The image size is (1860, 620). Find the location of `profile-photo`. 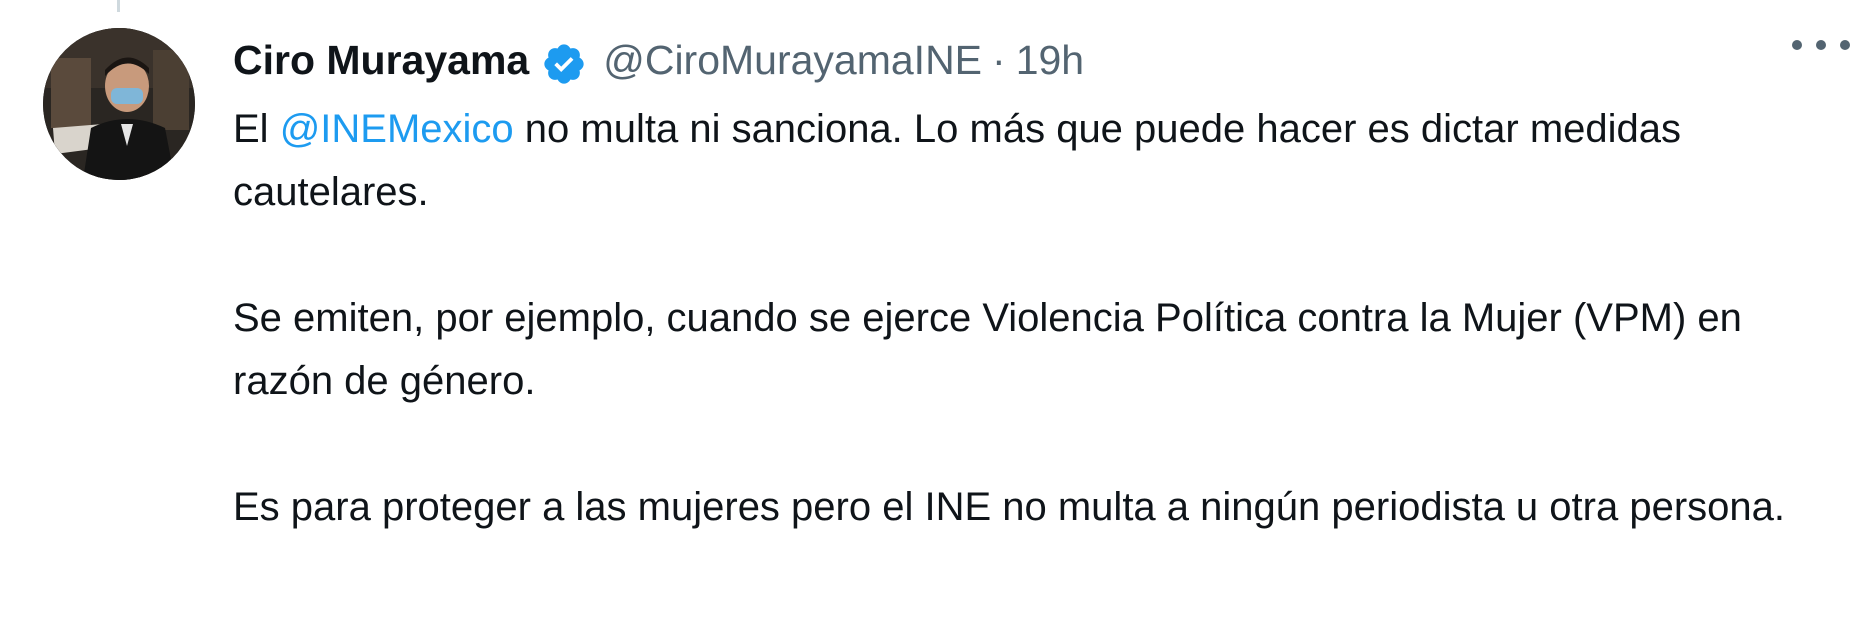

profile-photo is located at coordinates (119, 104).